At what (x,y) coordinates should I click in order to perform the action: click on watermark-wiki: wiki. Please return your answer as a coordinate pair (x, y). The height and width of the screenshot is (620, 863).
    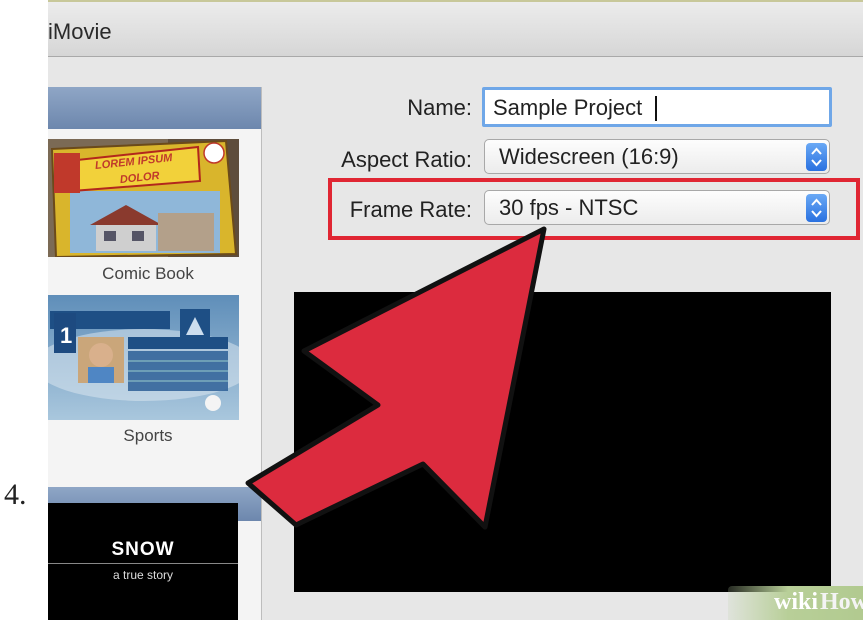
    Looking at the image, I should click on (796, 602).